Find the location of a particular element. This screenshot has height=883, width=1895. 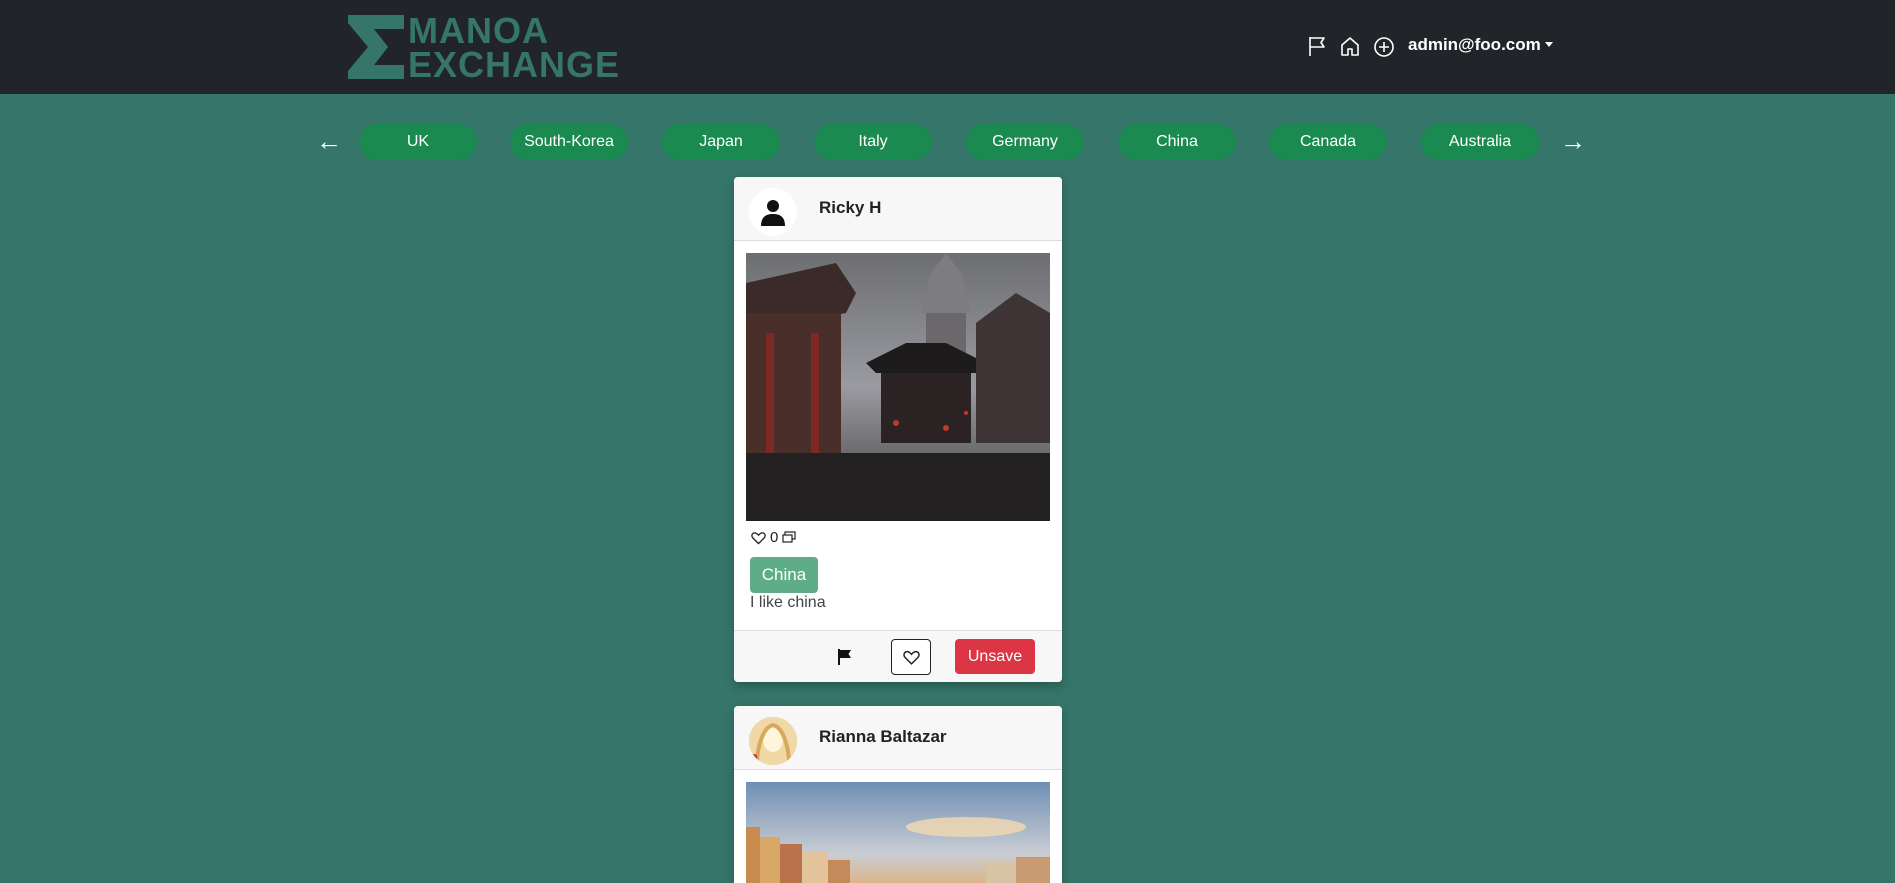

country-pill-japan: Japan is located at coordinates (721, 142).